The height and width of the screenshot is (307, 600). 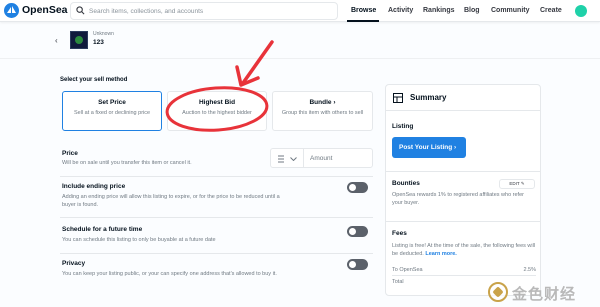 I want to click on opensea-logo-icon, so click(x=11, y=10).